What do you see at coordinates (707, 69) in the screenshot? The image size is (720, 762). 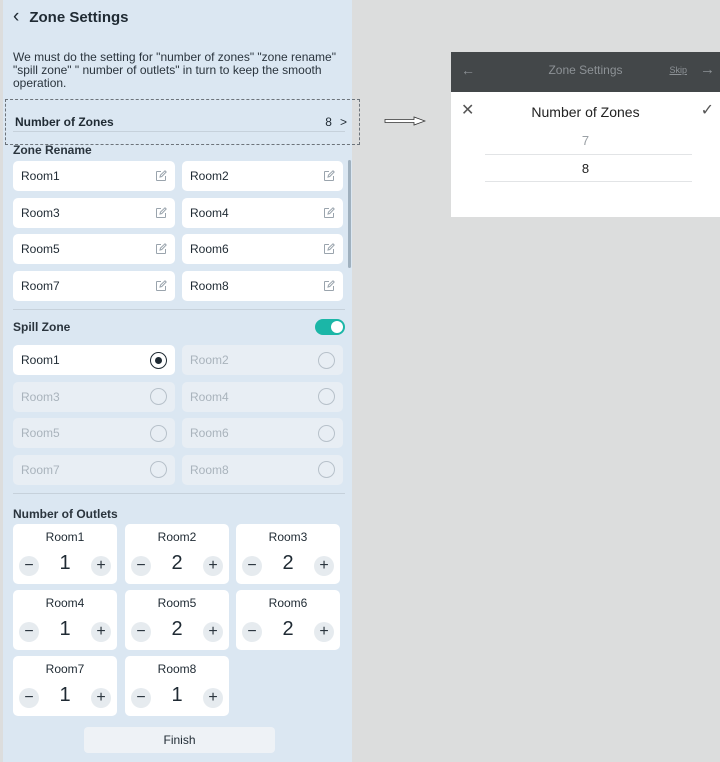 I see `forward-arrow-icon: →` at bounding box center [707, 69].